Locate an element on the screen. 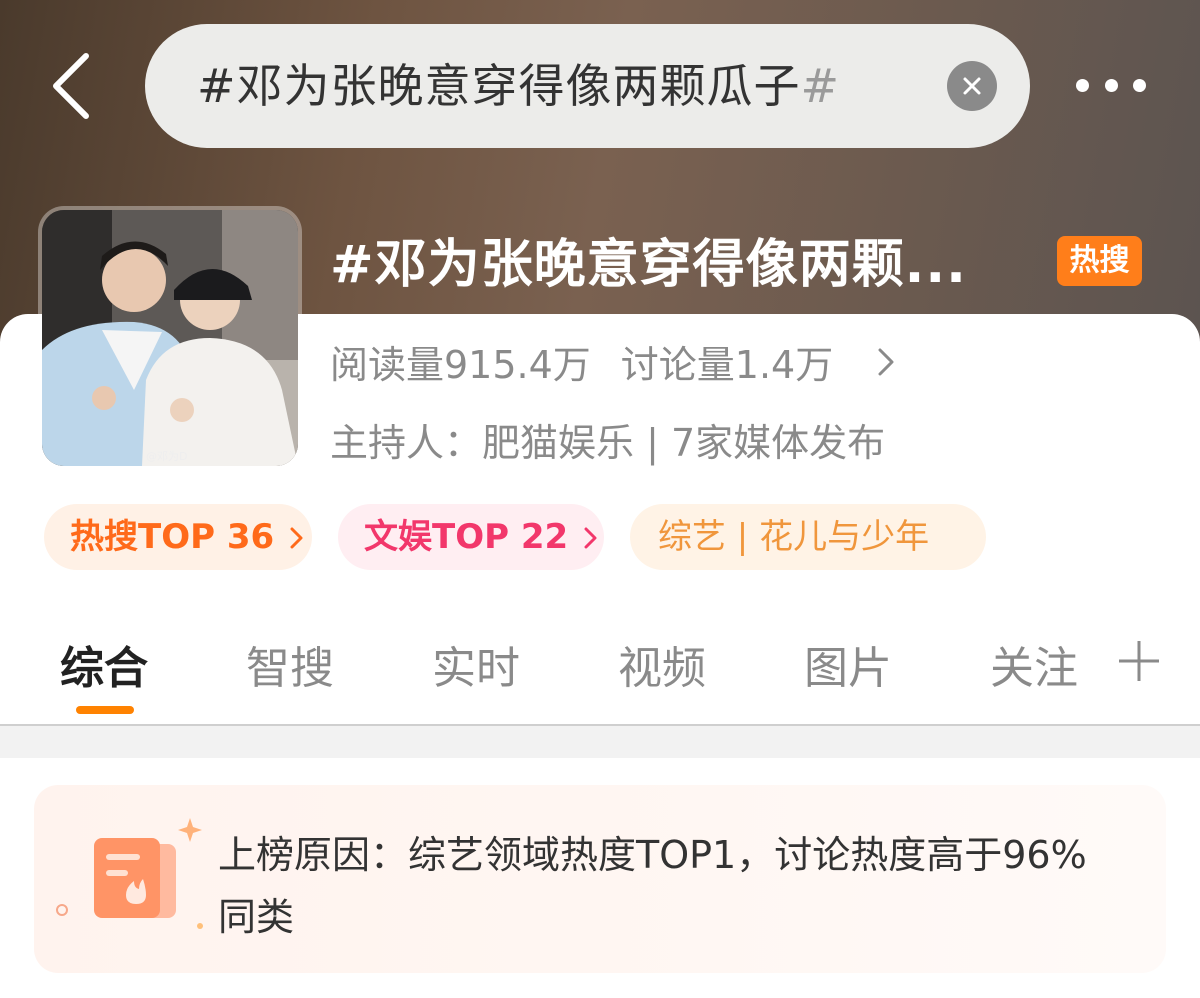  back-arrow-icon is located at coordinates (71, 86).